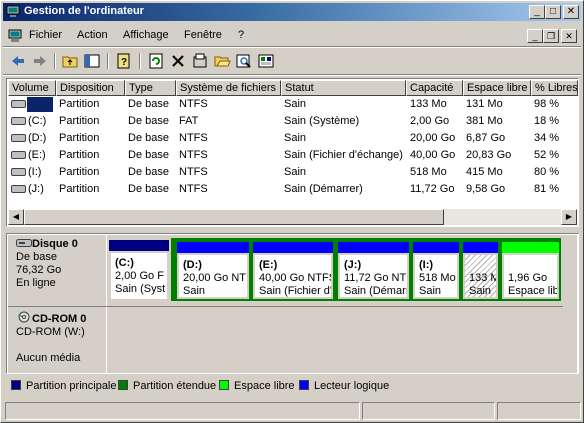  I want to click on title-bar: Gestion de l'ordinateur _ □ ✕, so click(292, 12).